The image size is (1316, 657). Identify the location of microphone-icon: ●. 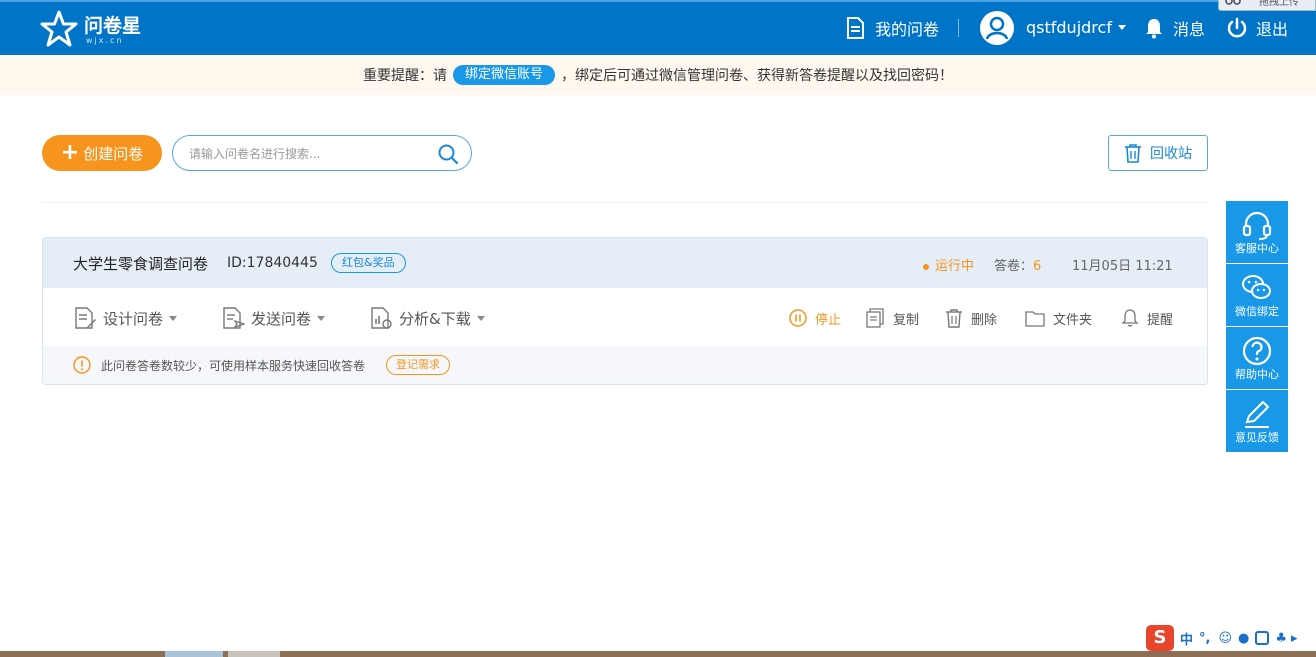
(1243, 638).